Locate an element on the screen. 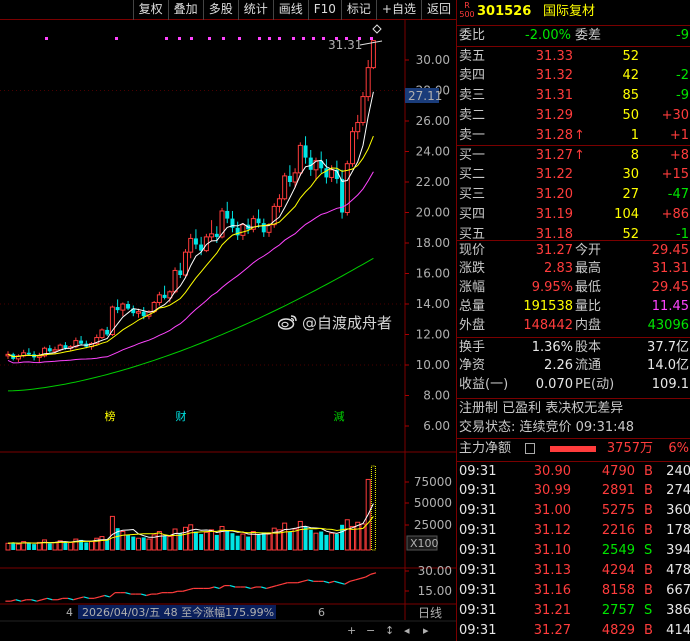 This screenshot has width=690, height=641. tick-row: 09:31 30.99 2891 B 274 is located at coordinates (573, 491).